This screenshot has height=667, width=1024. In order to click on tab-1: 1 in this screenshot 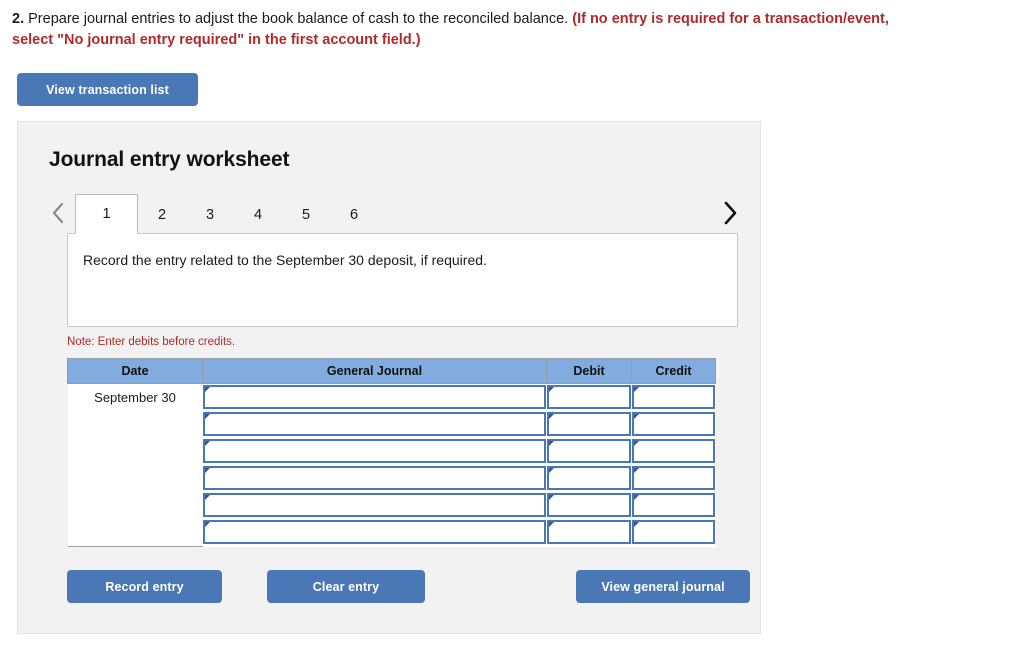, I will do `click(106, 214)`.